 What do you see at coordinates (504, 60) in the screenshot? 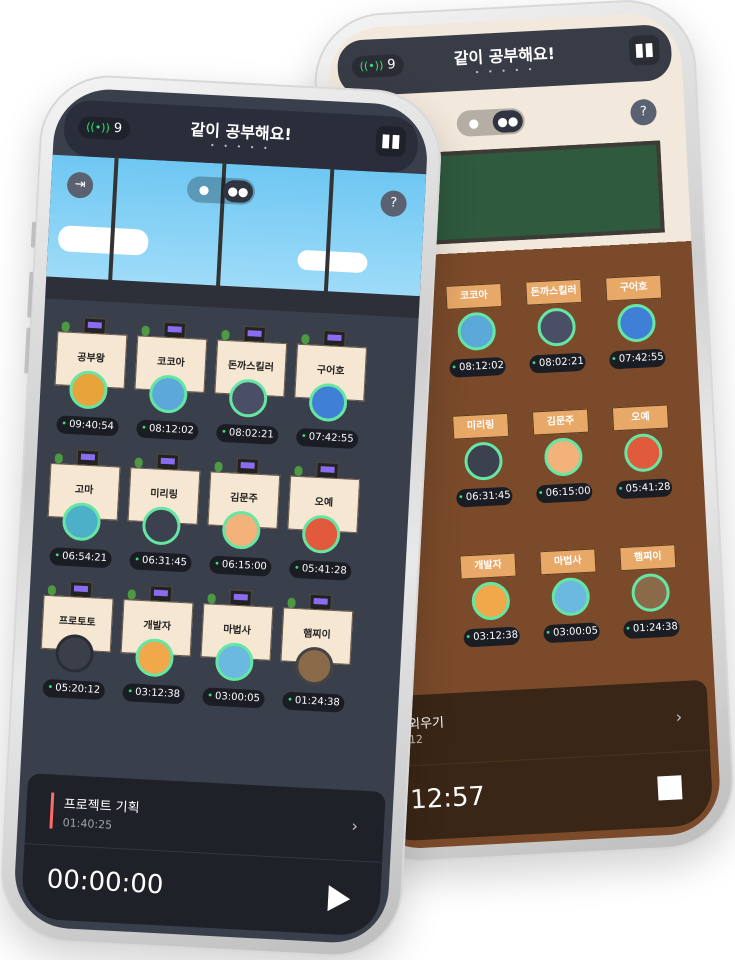
I see `back-header: ((•)) 9 같이 공부해요! • • • • • ▮▮` at bounding box center [504, 60].